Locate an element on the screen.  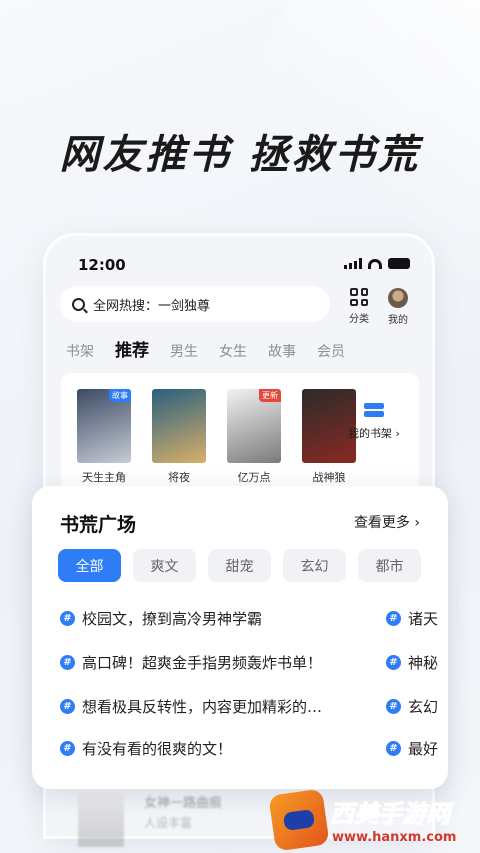
wifi-icon is located at coordinates (375, 263).